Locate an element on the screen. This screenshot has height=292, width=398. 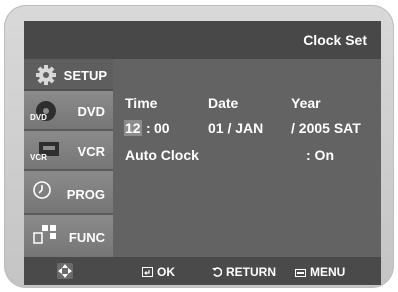
sidebar-item-prog: PROG is located at coordinates (68, 193).